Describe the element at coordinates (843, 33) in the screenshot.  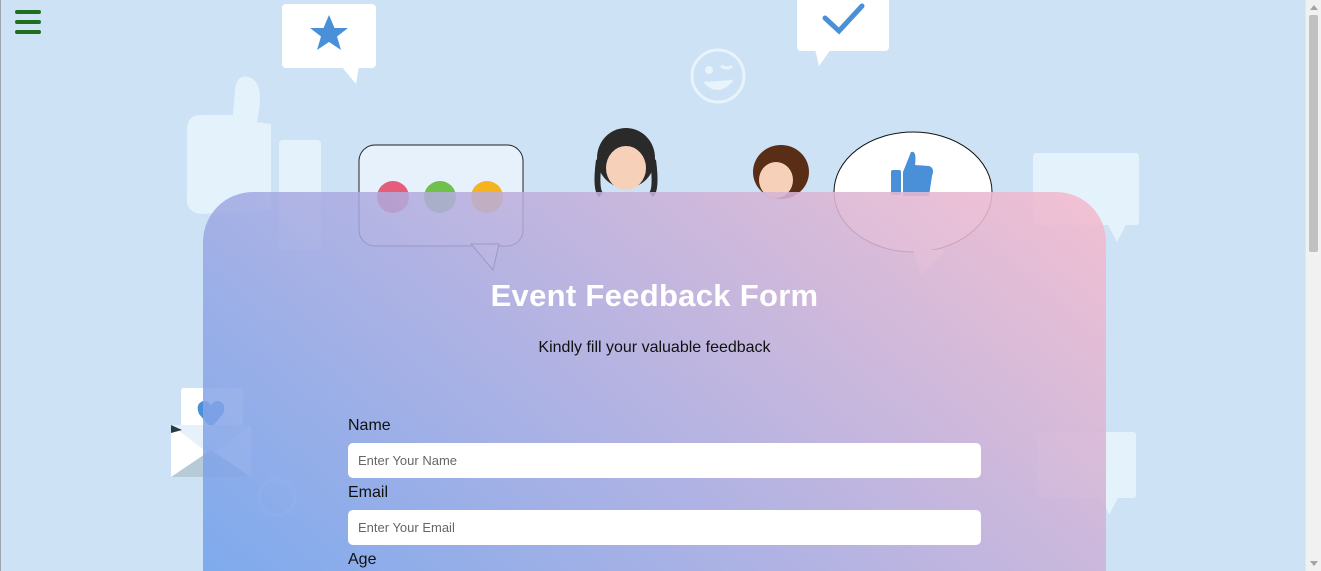
I see `check-bubble` at that location.